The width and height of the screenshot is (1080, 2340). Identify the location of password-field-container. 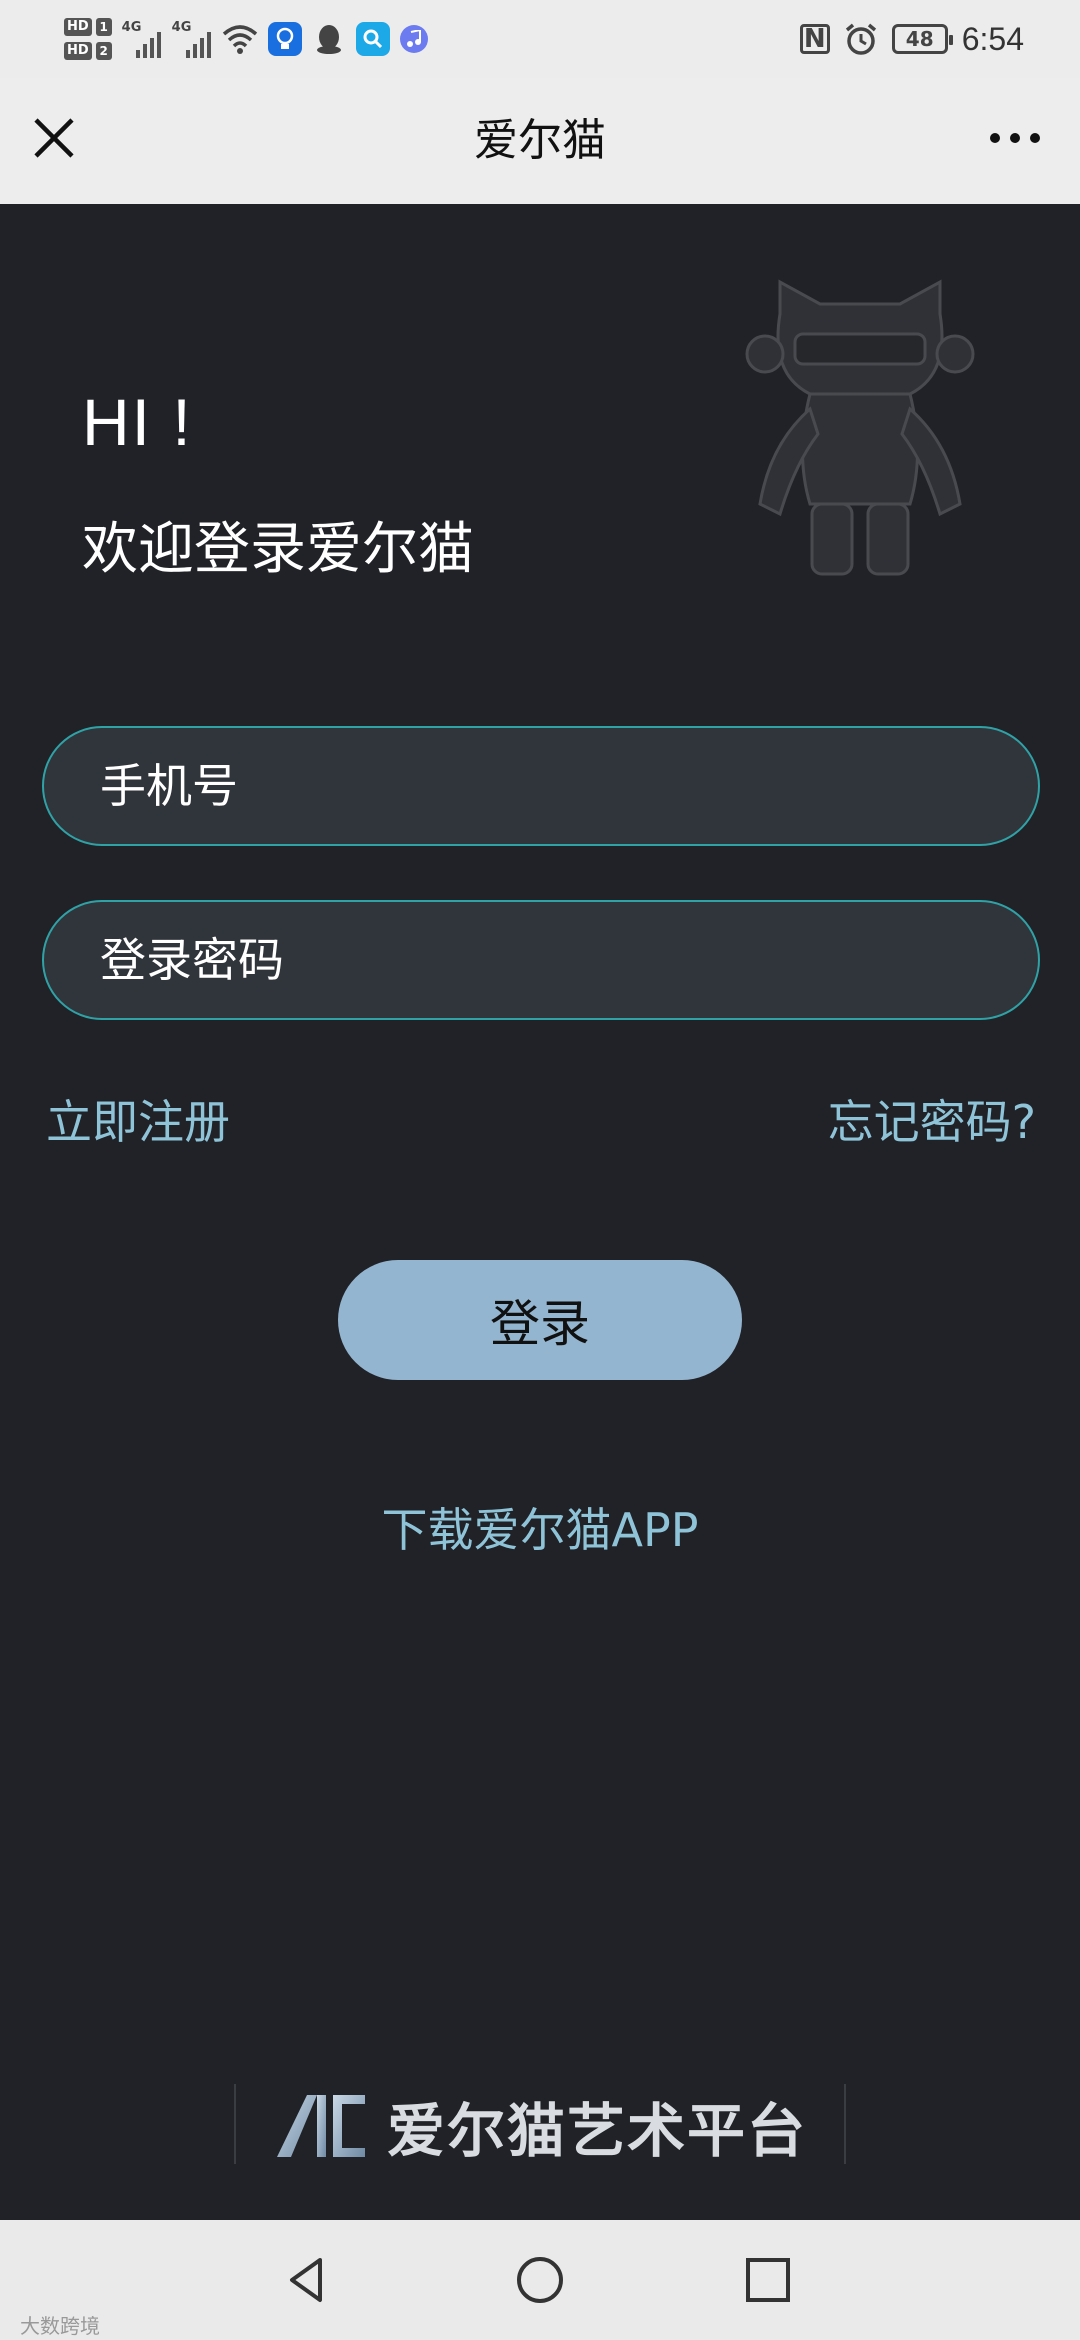
(541, 960).